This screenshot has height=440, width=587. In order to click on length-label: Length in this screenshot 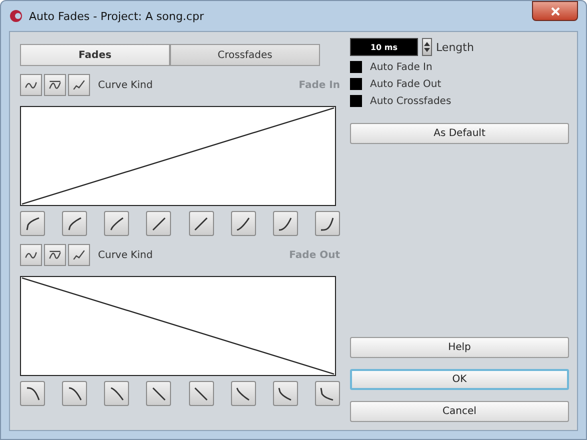, I will do `click(455, 47)`.